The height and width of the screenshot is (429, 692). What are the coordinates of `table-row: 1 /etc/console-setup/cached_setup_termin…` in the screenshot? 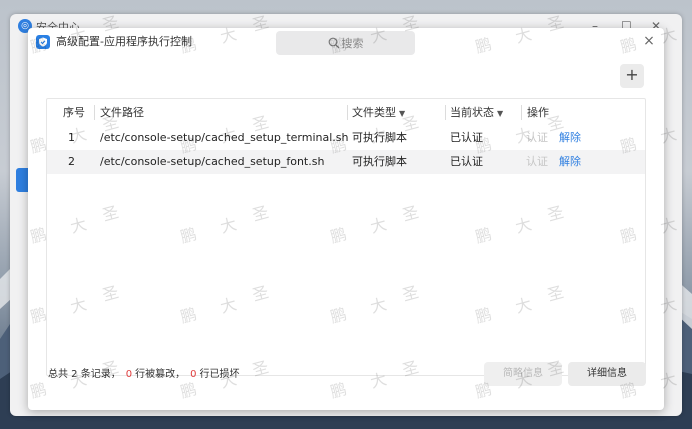 It's located at (346, 138).